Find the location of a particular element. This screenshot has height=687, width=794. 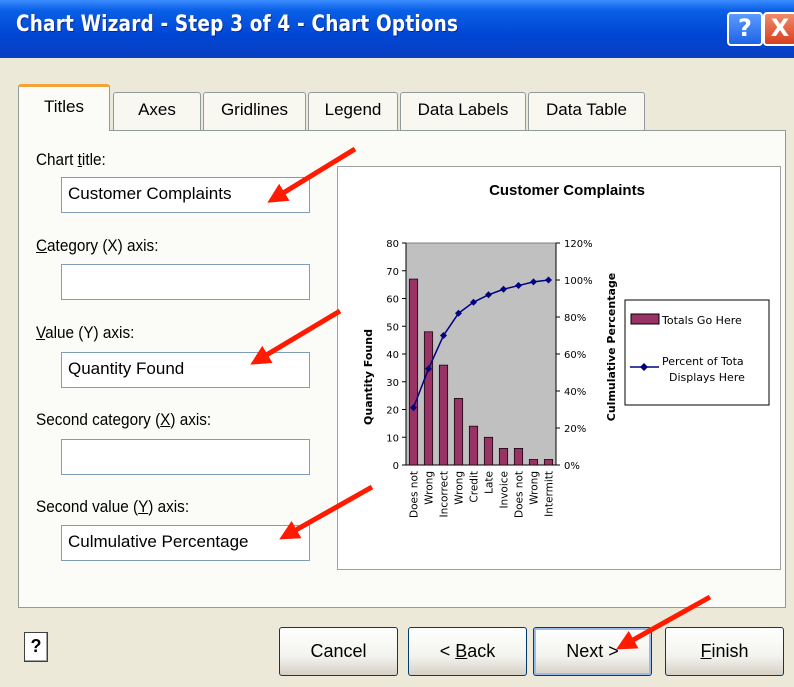

second-value-y-axis-label: Second value (Y) axis: is located at coordinates (113, 506).